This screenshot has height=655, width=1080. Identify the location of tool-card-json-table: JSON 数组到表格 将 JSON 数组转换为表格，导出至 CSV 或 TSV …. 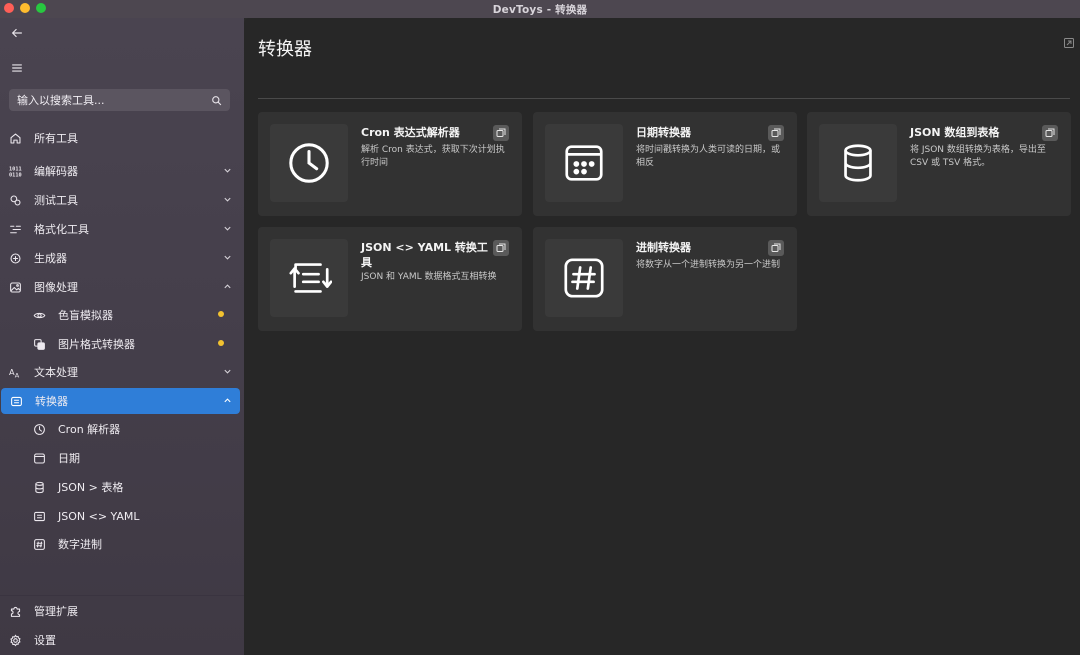
(939, 164).